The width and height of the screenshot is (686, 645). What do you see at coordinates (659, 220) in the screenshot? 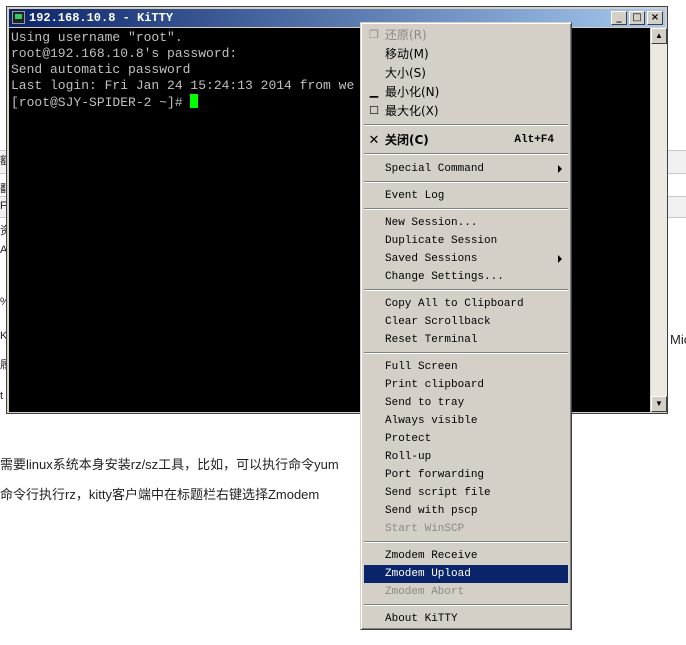
I see `vertical-scrollbar: ▲ ▼` at bounding box center [659, 220].